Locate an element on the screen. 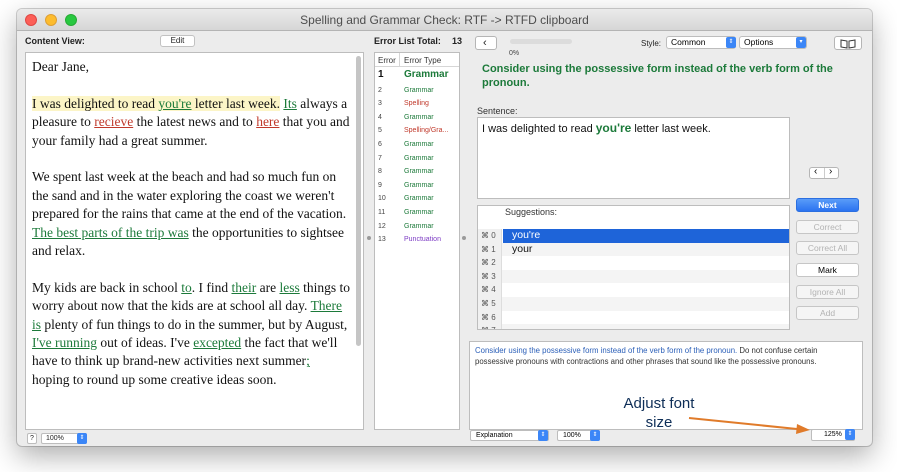  suggestion-shortcut: ⌘ 6 is located at coordinates (490, 317).